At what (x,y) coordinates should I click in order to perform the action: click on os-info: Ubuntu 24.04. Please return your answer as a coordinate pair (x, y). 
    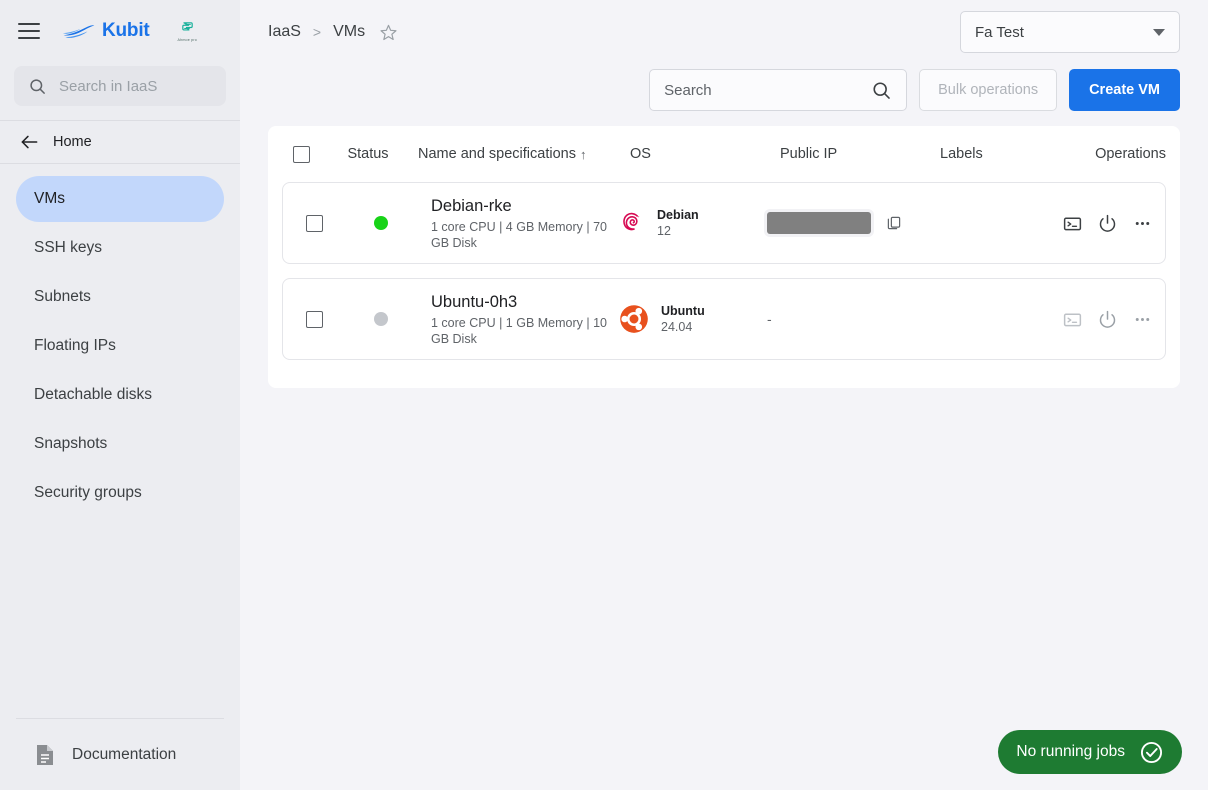
    Looking at the image, I should click on (683, 319).